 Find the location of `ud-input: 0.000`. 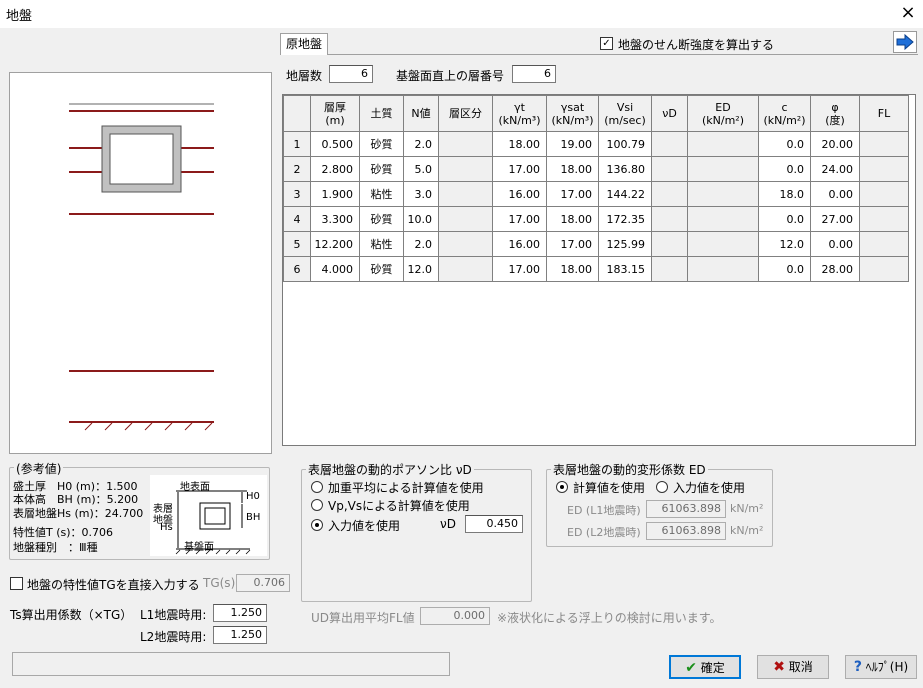

ud-input: 0.000 is located at coordinates (455, 616).